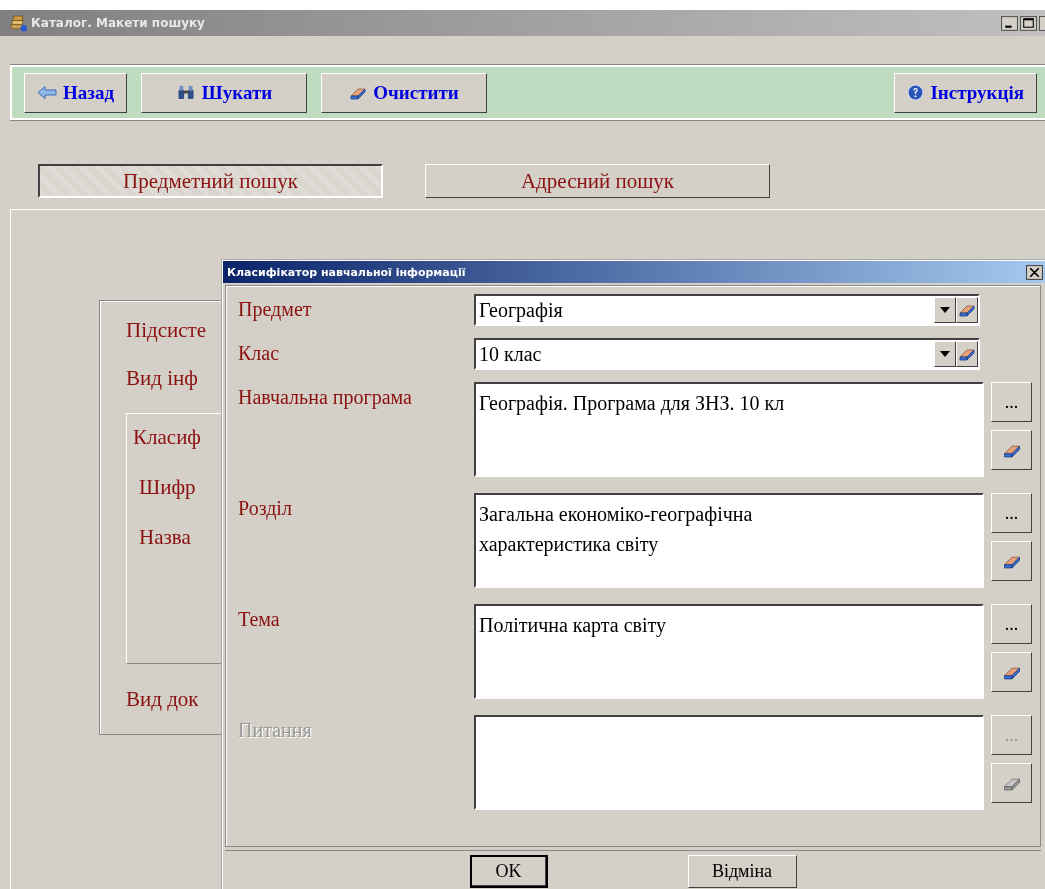  What do you see at coordinates (275, 730) in the screenshot?
I see `field-label: Питання` at bounding box center [275, 730].